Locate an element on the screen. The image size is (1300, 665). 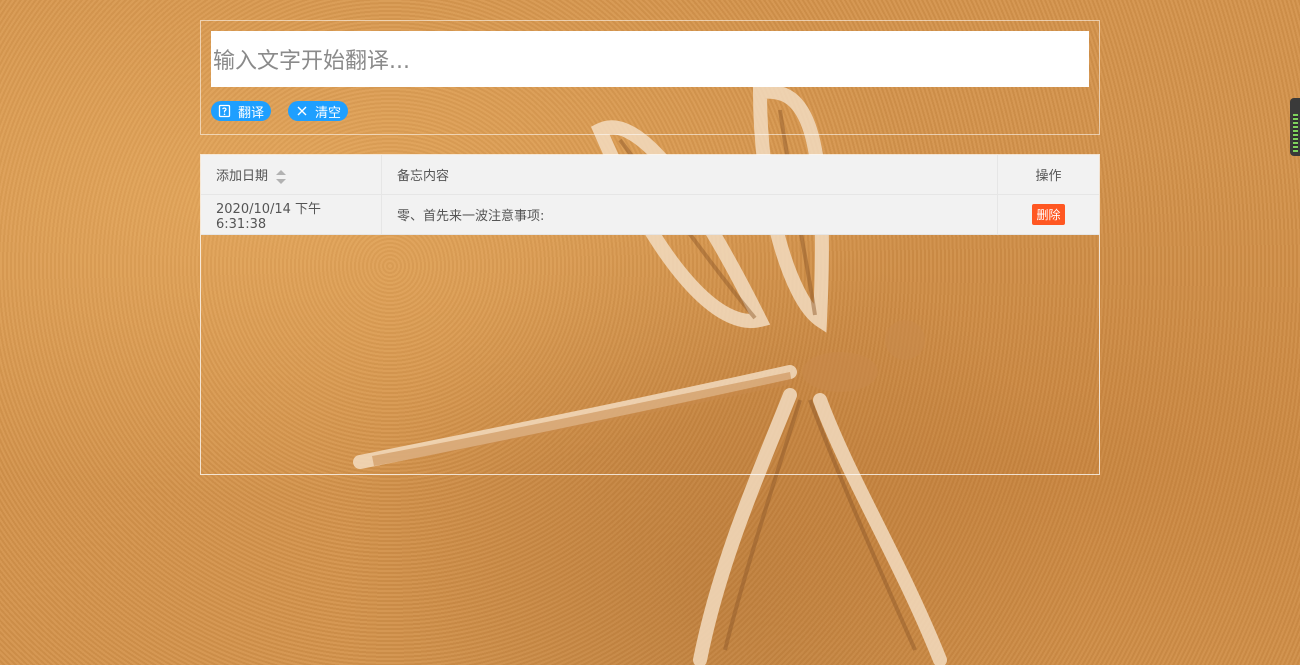
translator-panel: 翻译 清空 is located at coordinates (650, 77).